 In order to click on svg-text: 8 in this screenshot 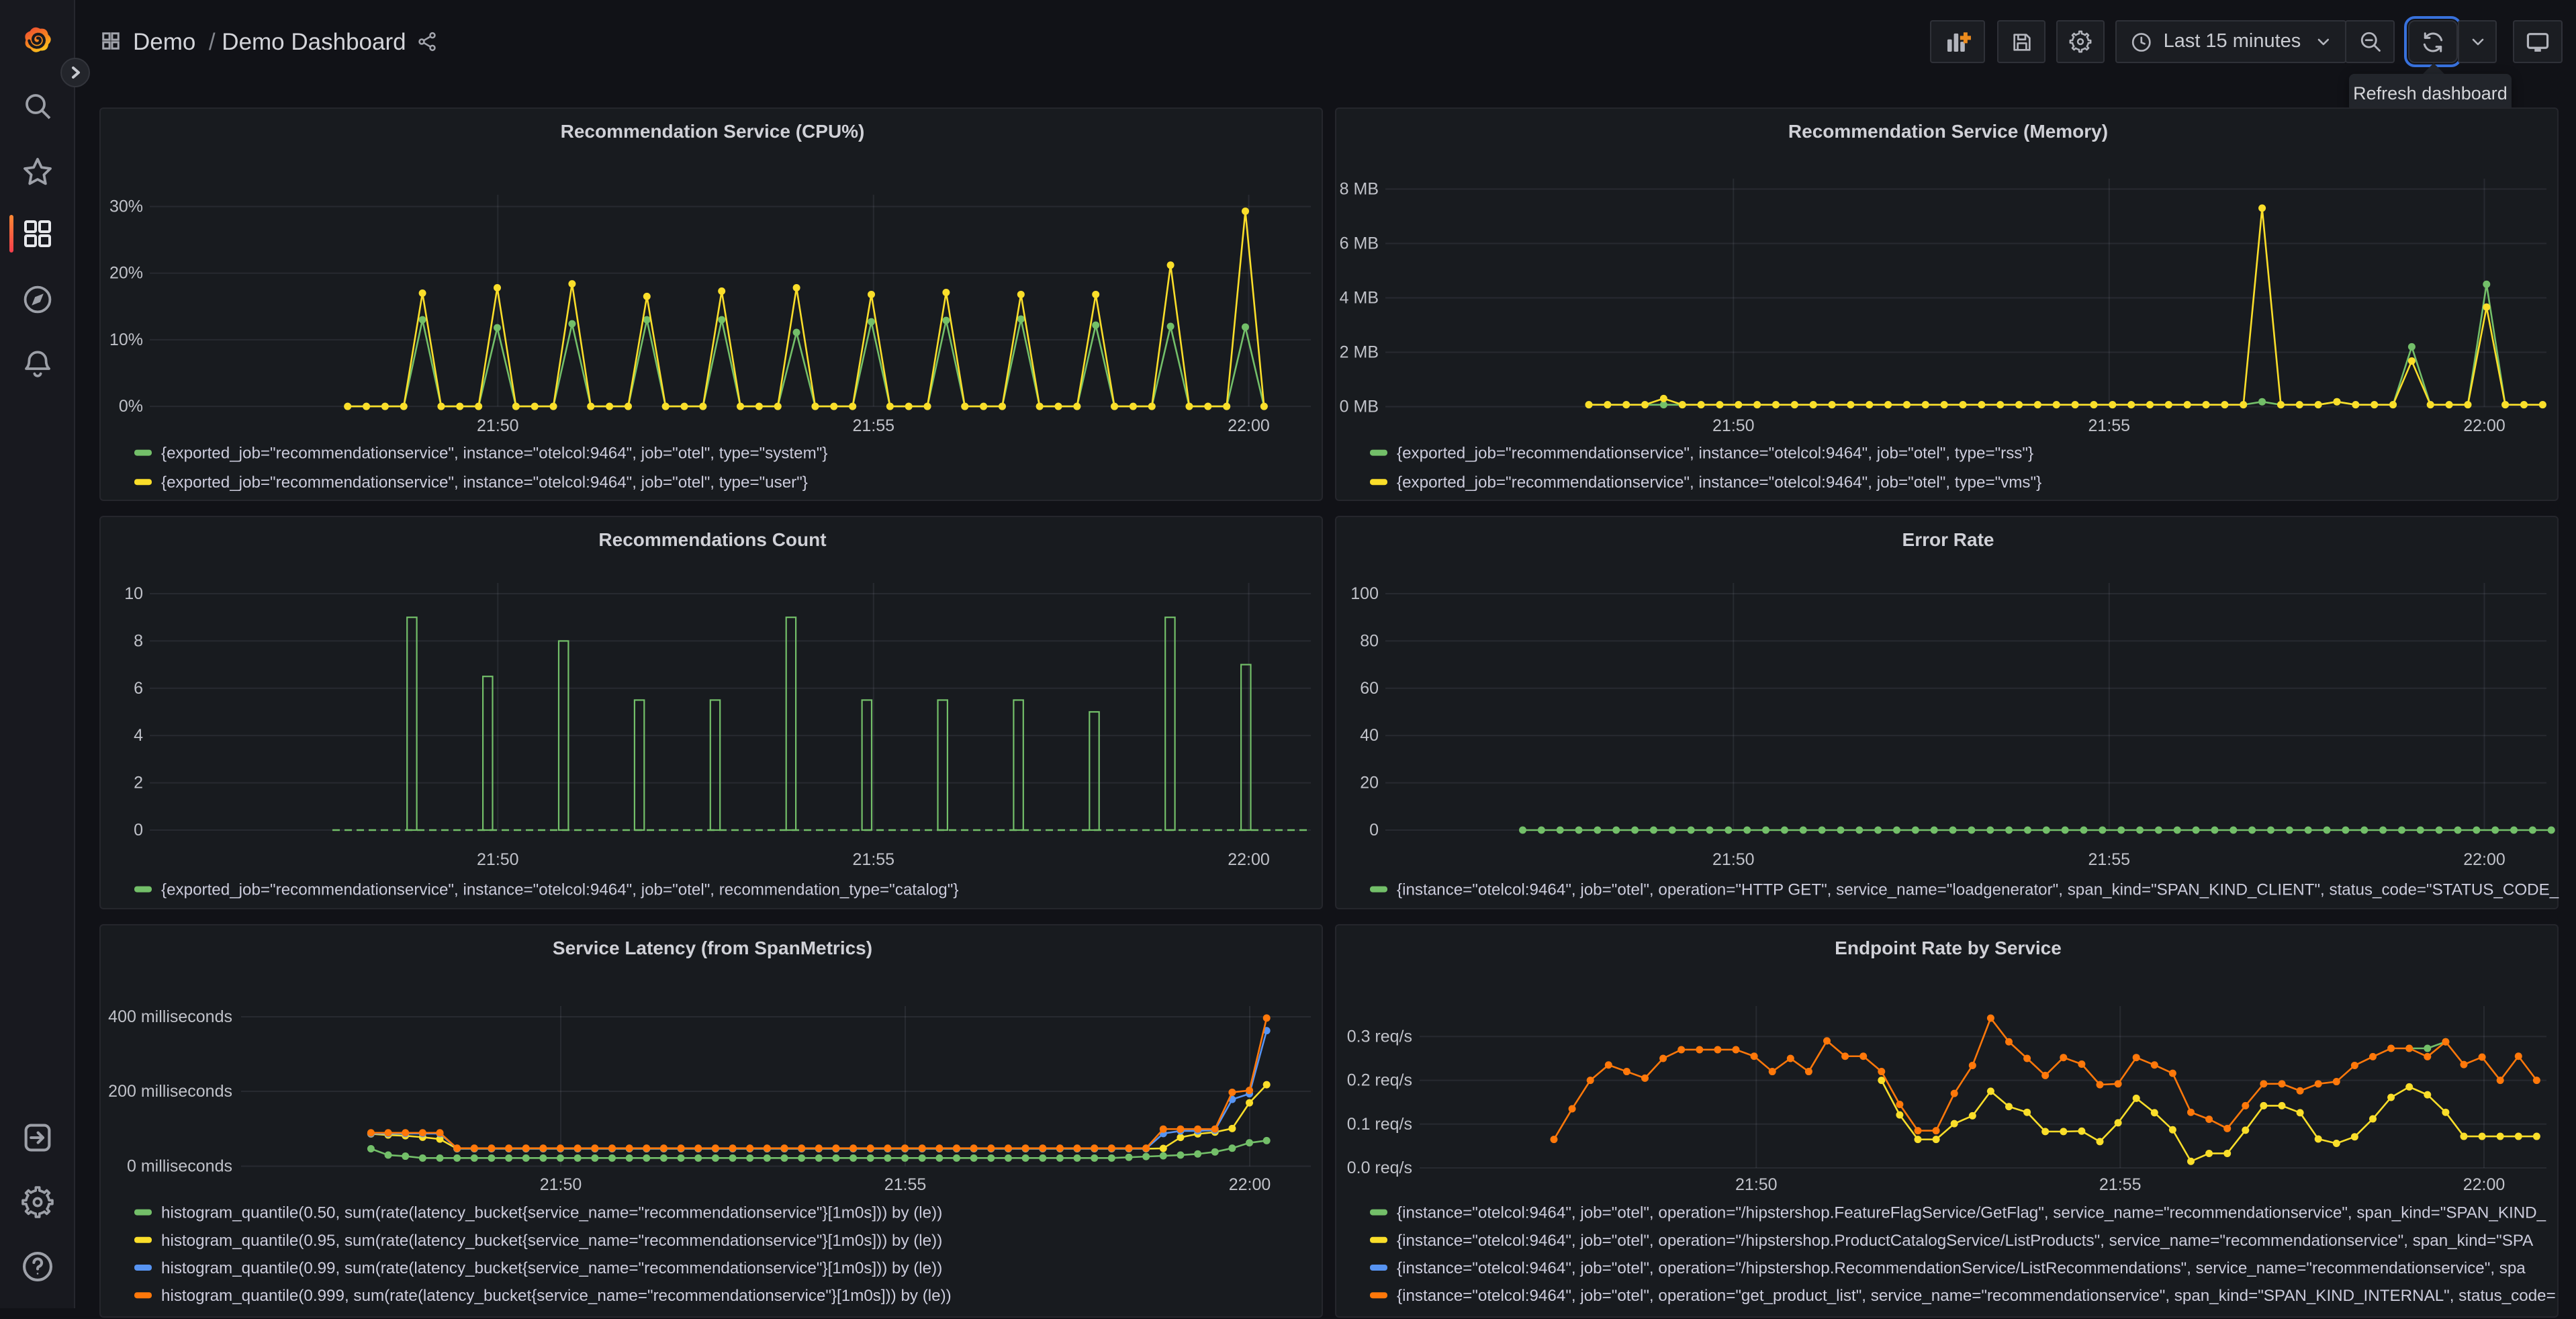, I will do `click(137, 640)`.